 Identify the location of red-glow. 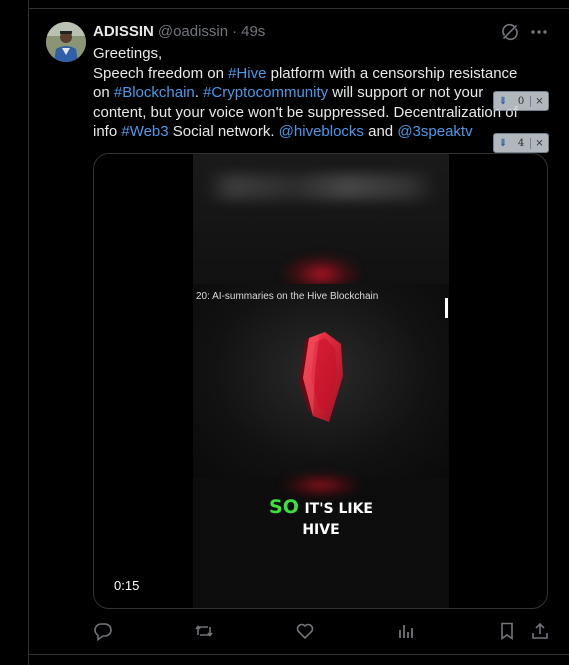
(321, 485).